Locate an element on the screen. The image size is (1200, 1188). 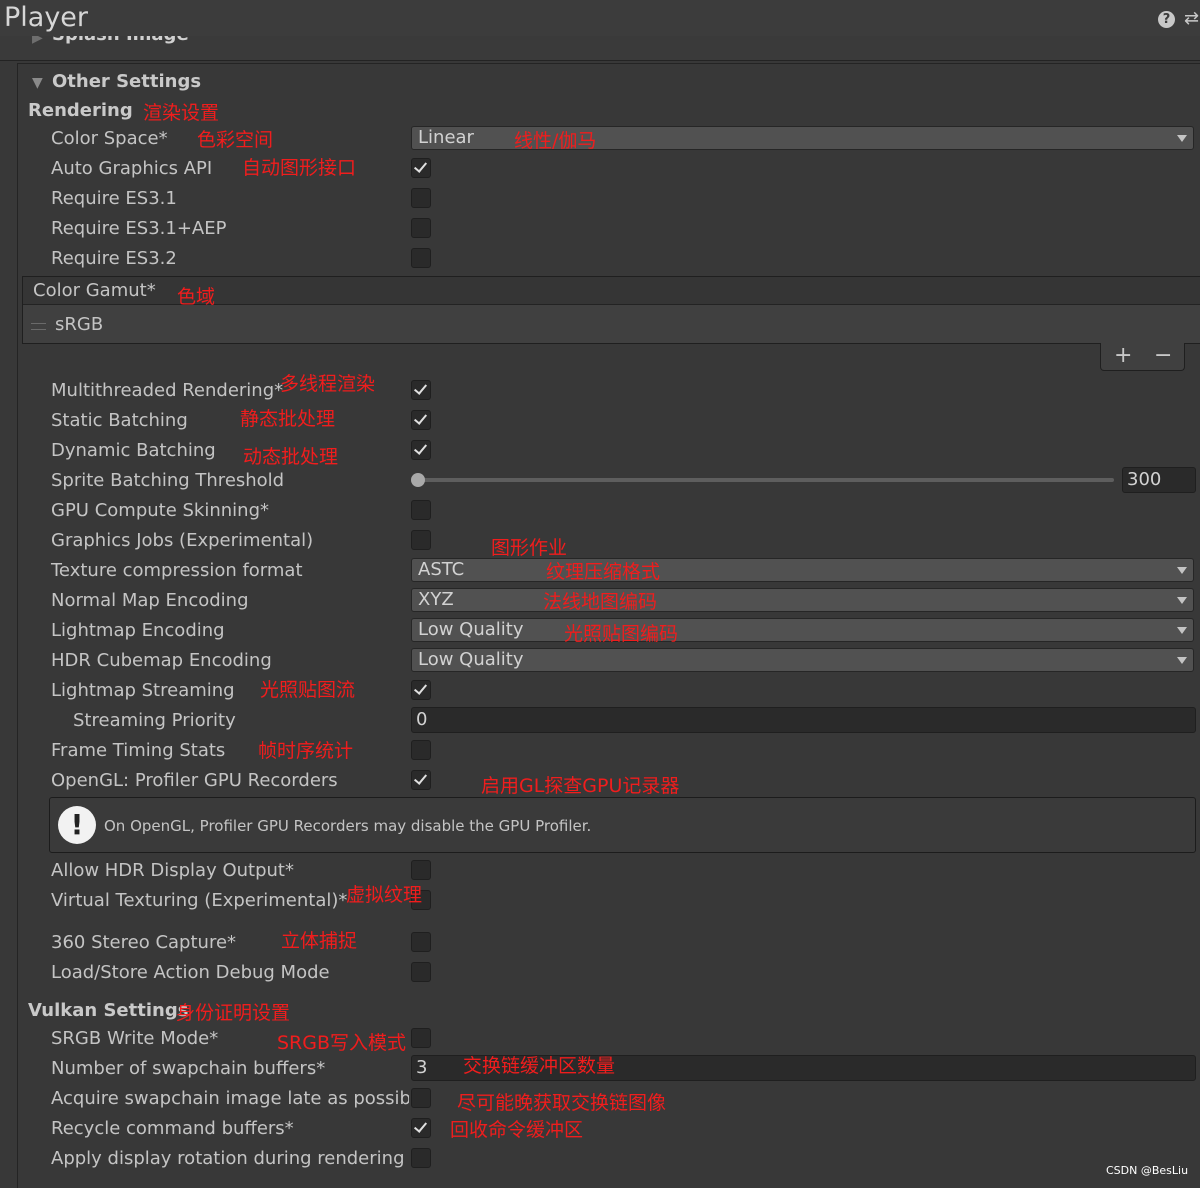
srgb-write-mode-annotation: SRGB写入模式 is located at coordinates (342, 1043).